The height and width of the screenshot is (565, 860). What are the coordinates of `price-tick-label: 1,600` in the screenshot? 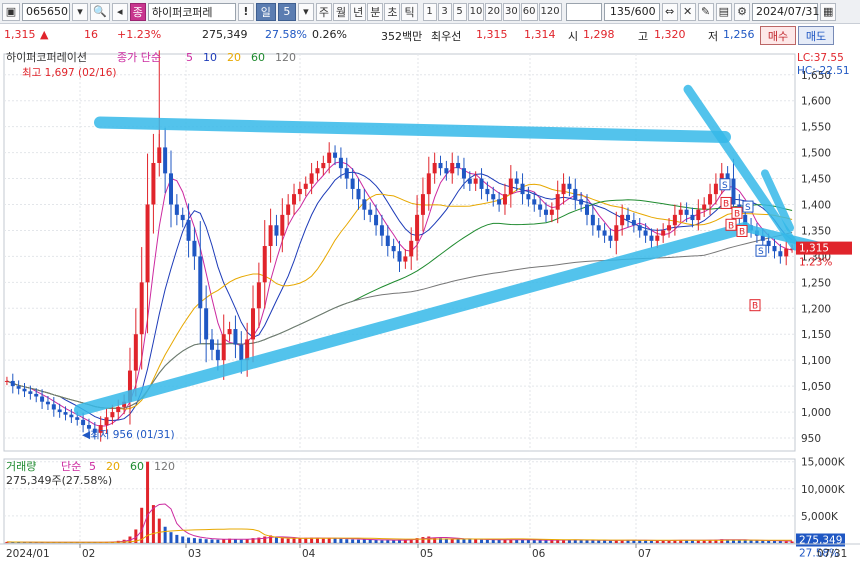 It's located at (816, 102).